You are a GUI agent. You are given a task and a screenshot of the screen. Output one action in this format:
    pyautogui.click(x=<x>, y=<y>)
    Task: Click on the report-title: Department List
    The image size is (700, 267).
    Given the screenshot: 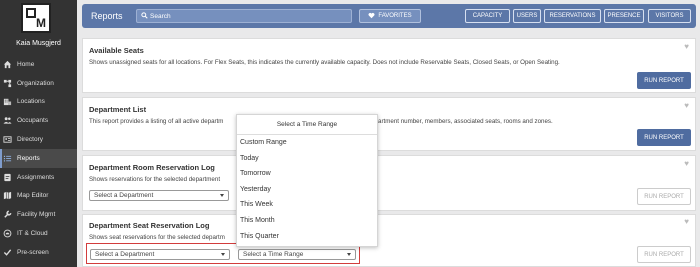 What is the action you would take?
    pyautogui.click(x=118, y=109)
    